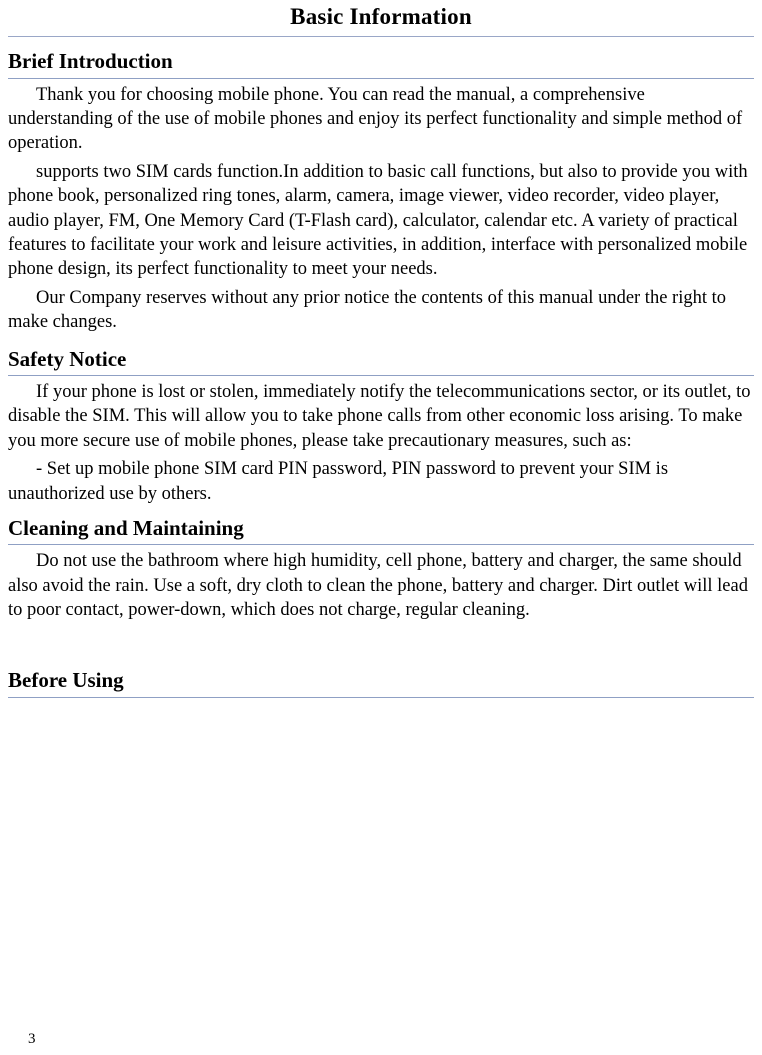 The height and width of the screenshot is (1055, 762). What do you see at coordinates (381, 375) in the screenshot?
I see `section-divider-safety-notice` at bounding box center [381, 375].